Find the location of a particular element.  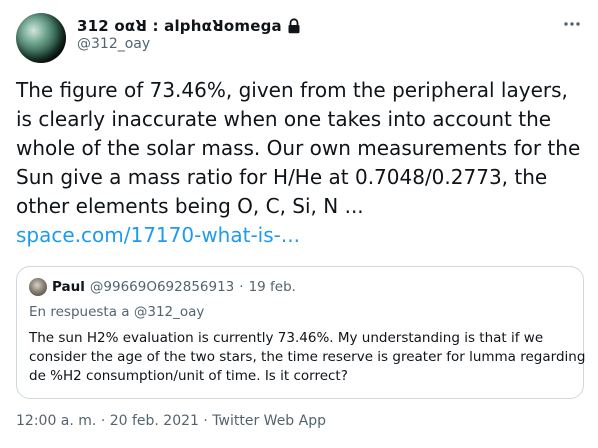

author-handle: @312_oay is located at coordinates (113, 44).